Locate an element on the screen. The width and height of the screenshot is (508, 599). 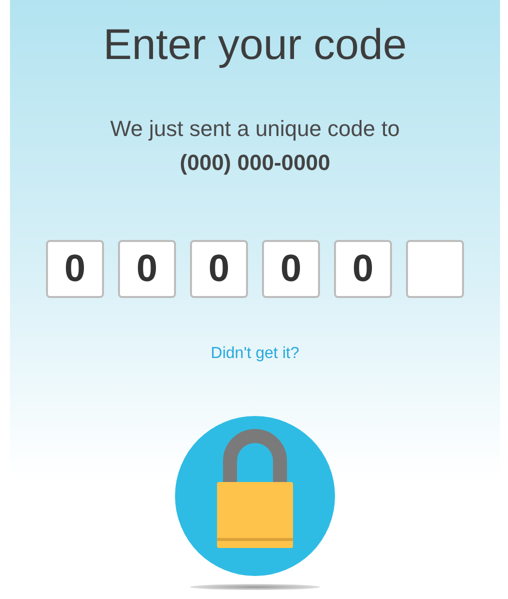
code-digit-field is located at coordinates (435, 269).